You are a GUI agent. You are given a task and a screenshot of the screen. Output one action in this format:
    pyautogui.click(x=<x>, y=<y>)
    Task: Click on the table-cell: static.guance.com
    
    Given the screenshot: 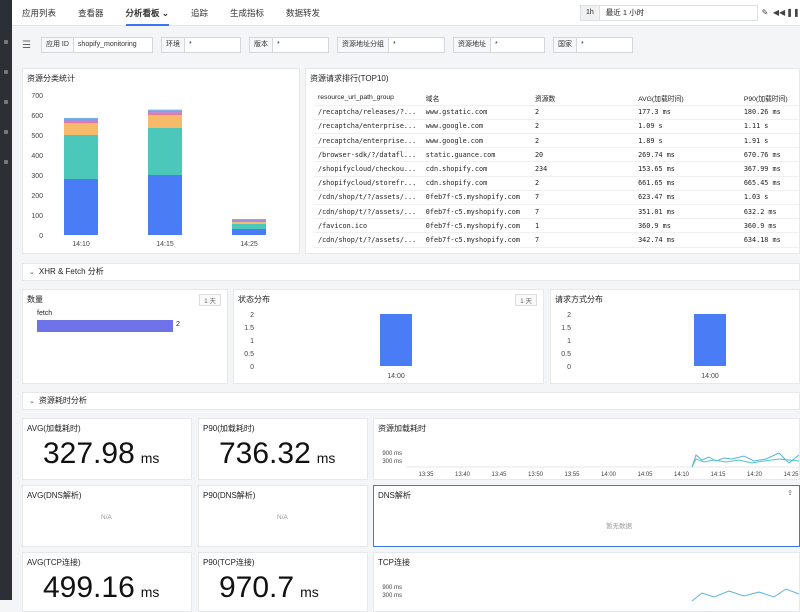 What is the action you would take?
    pyautogui.click(x=476, y=155)
    